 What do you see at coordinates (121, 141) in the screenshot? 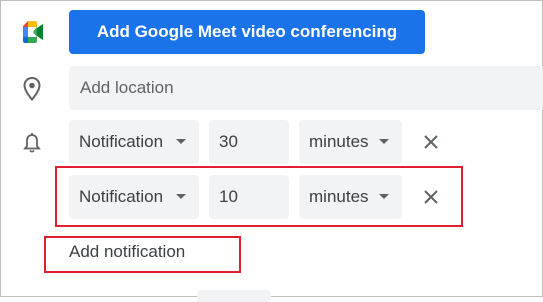
I see `notification-type-value: Notification` at bounding box center [121, 141].